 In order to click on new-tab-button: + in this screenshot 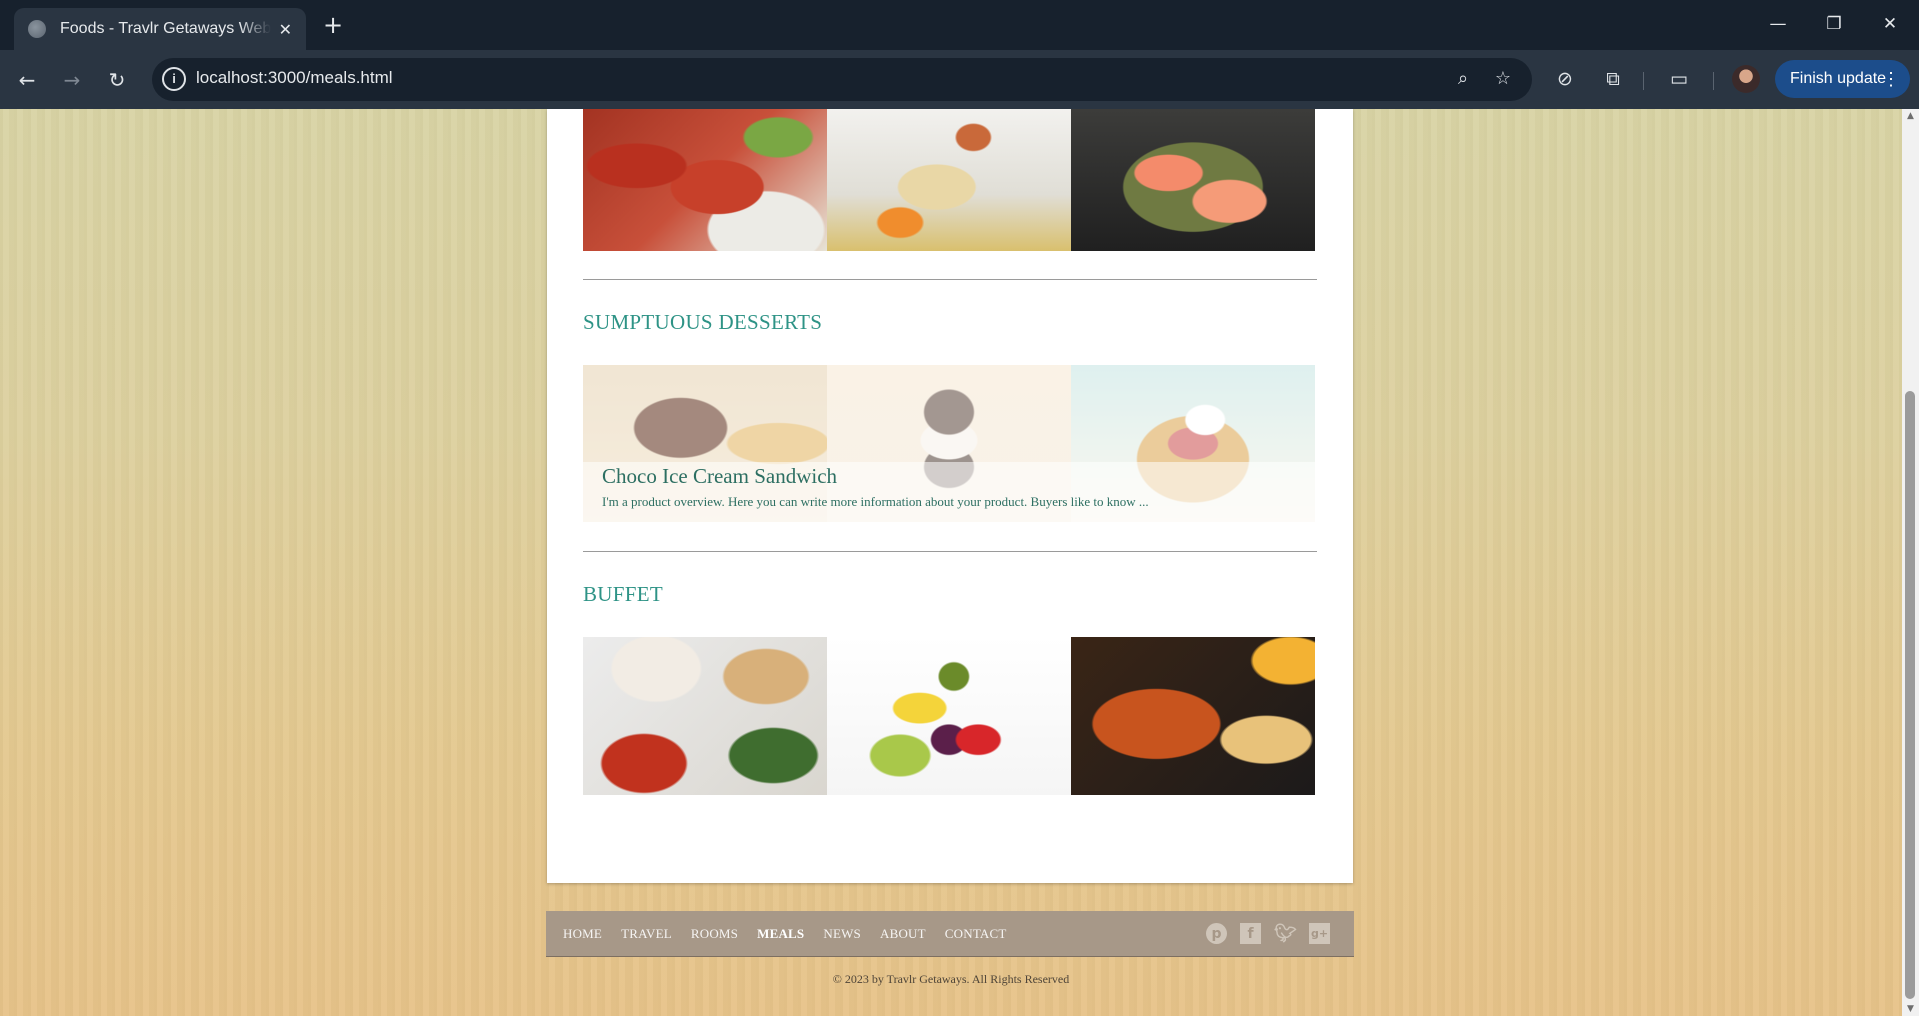, I will do `click(333, 25)`.